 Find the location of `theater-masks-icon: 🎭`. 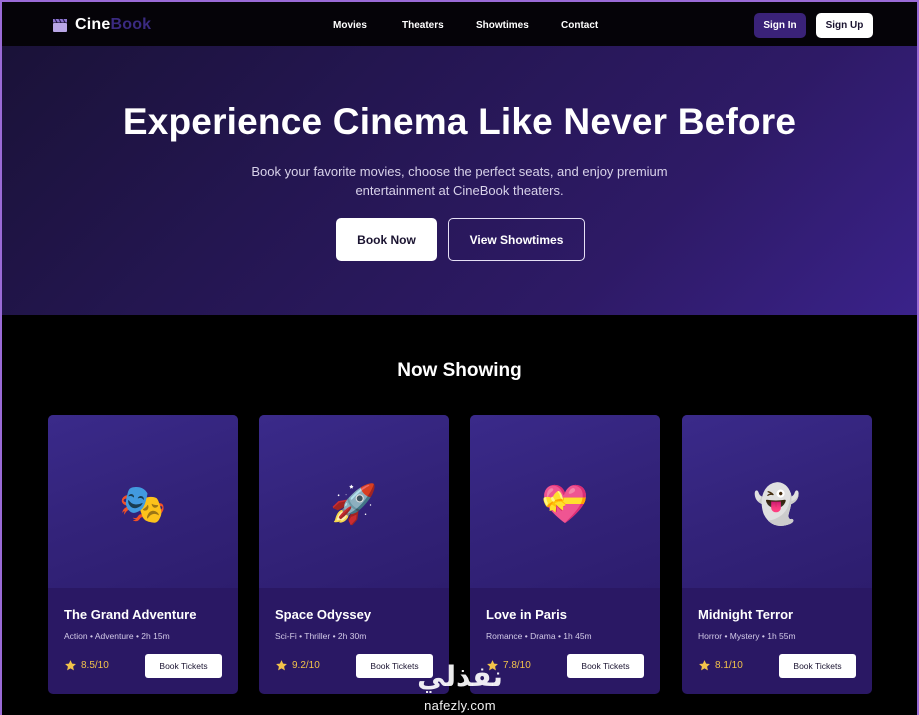

theater-masks-icon: 🎭 is located at coordinates (143, 505).